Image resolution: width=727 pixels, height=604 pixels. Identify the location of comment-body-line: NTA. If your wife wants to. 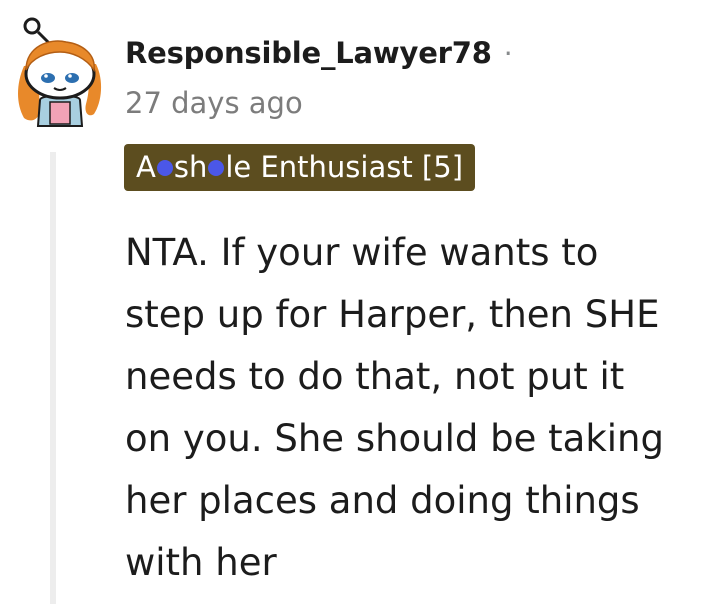
(362, 252).